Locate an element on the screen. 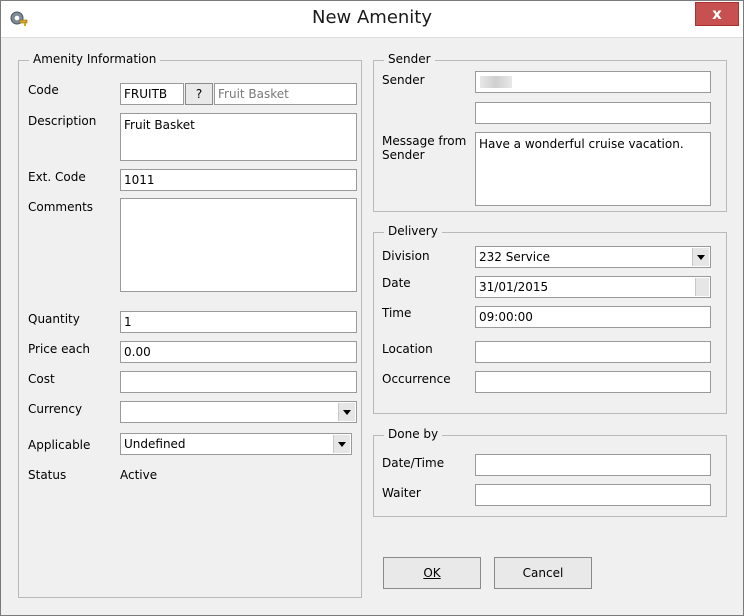 Image resolution: width=744 pixels, height=616 pixels. currency-label: Currency is located at coordinates (55, 409).